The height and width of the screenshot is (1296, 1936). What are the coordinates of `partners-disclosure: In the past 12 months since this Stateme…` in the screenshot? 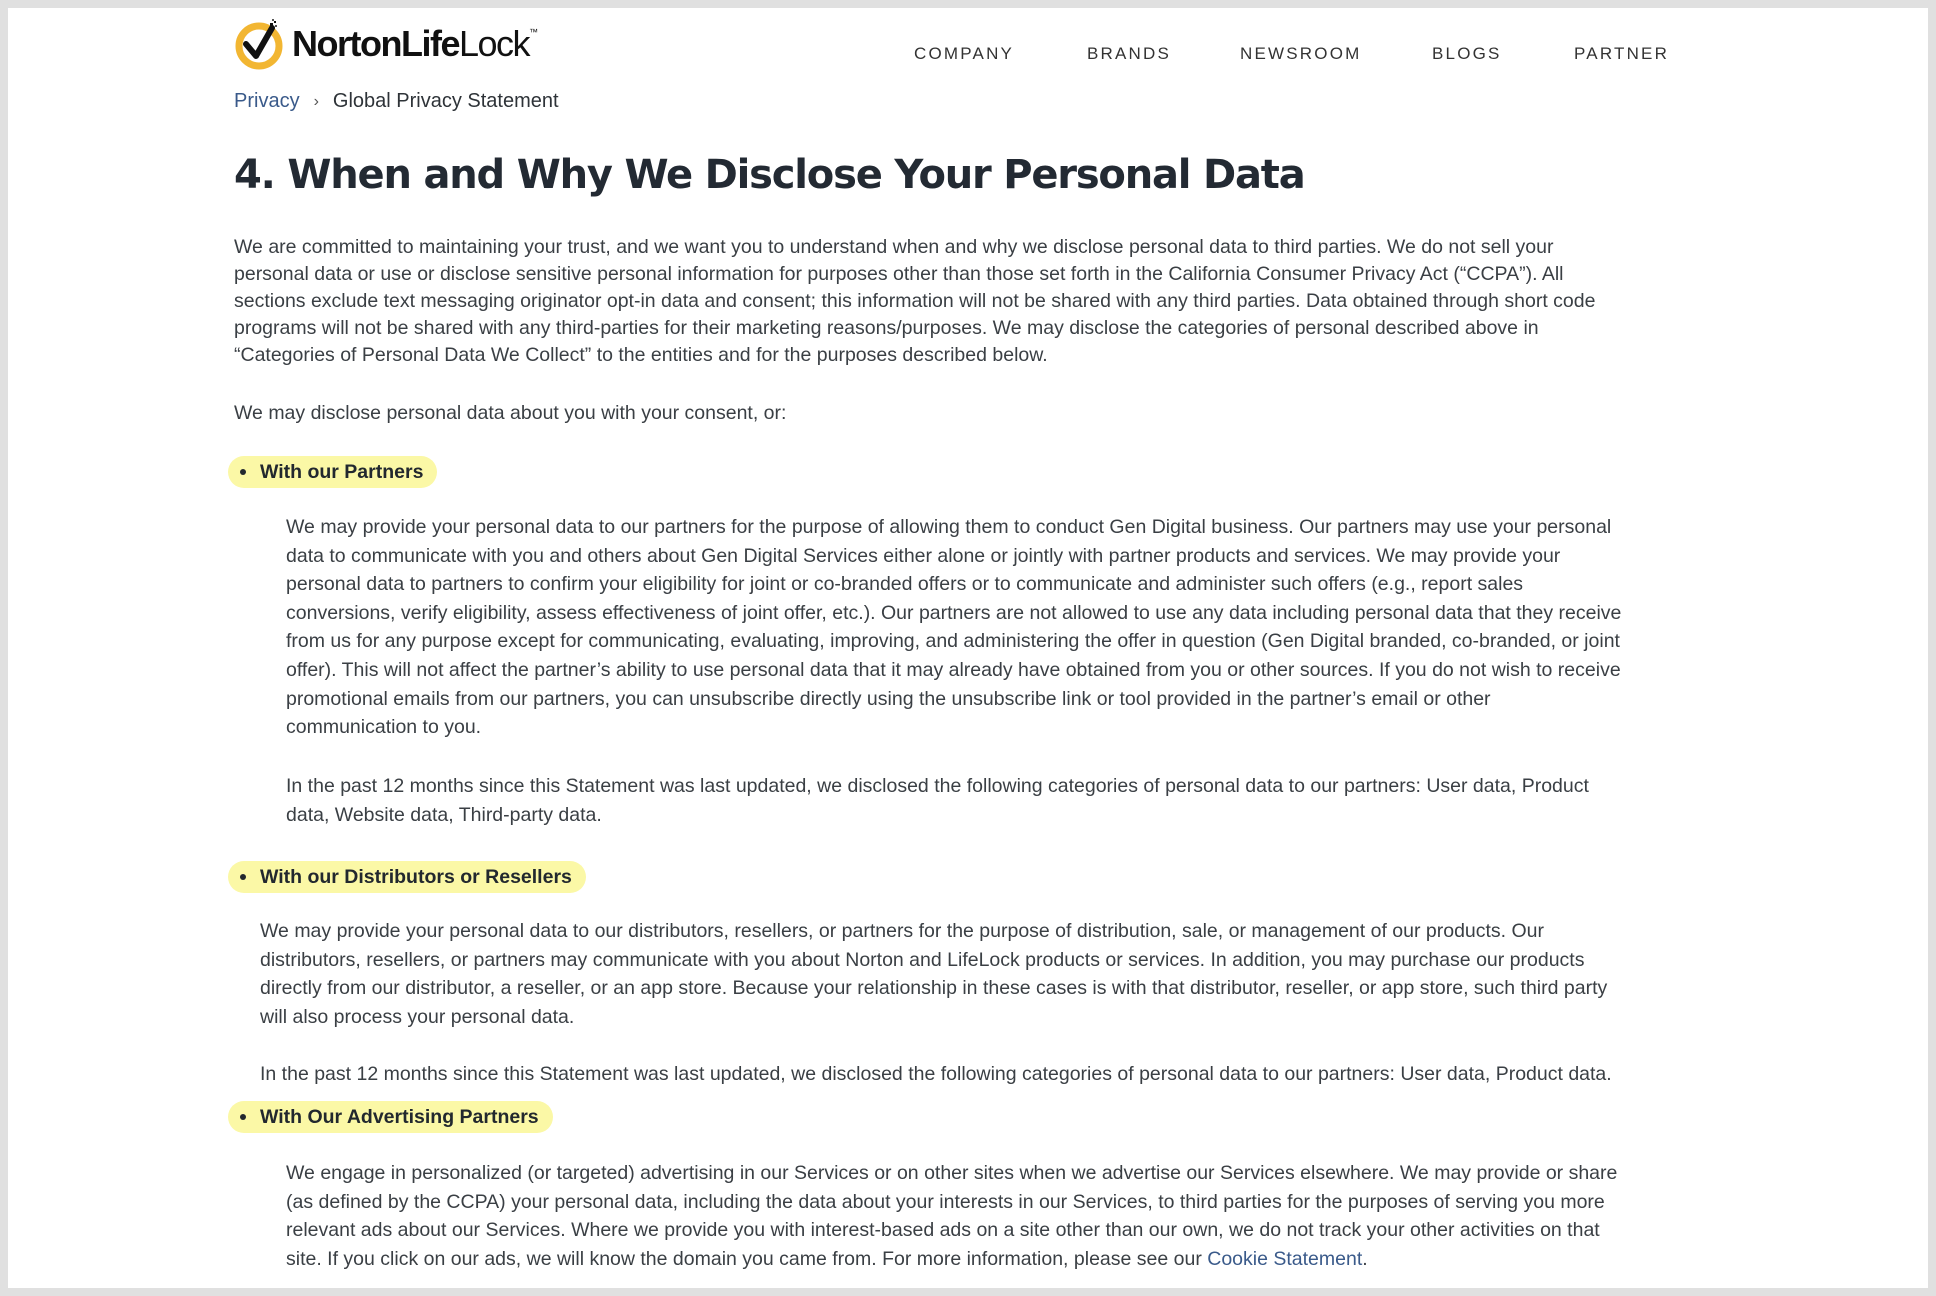 It's located at (937, 800).